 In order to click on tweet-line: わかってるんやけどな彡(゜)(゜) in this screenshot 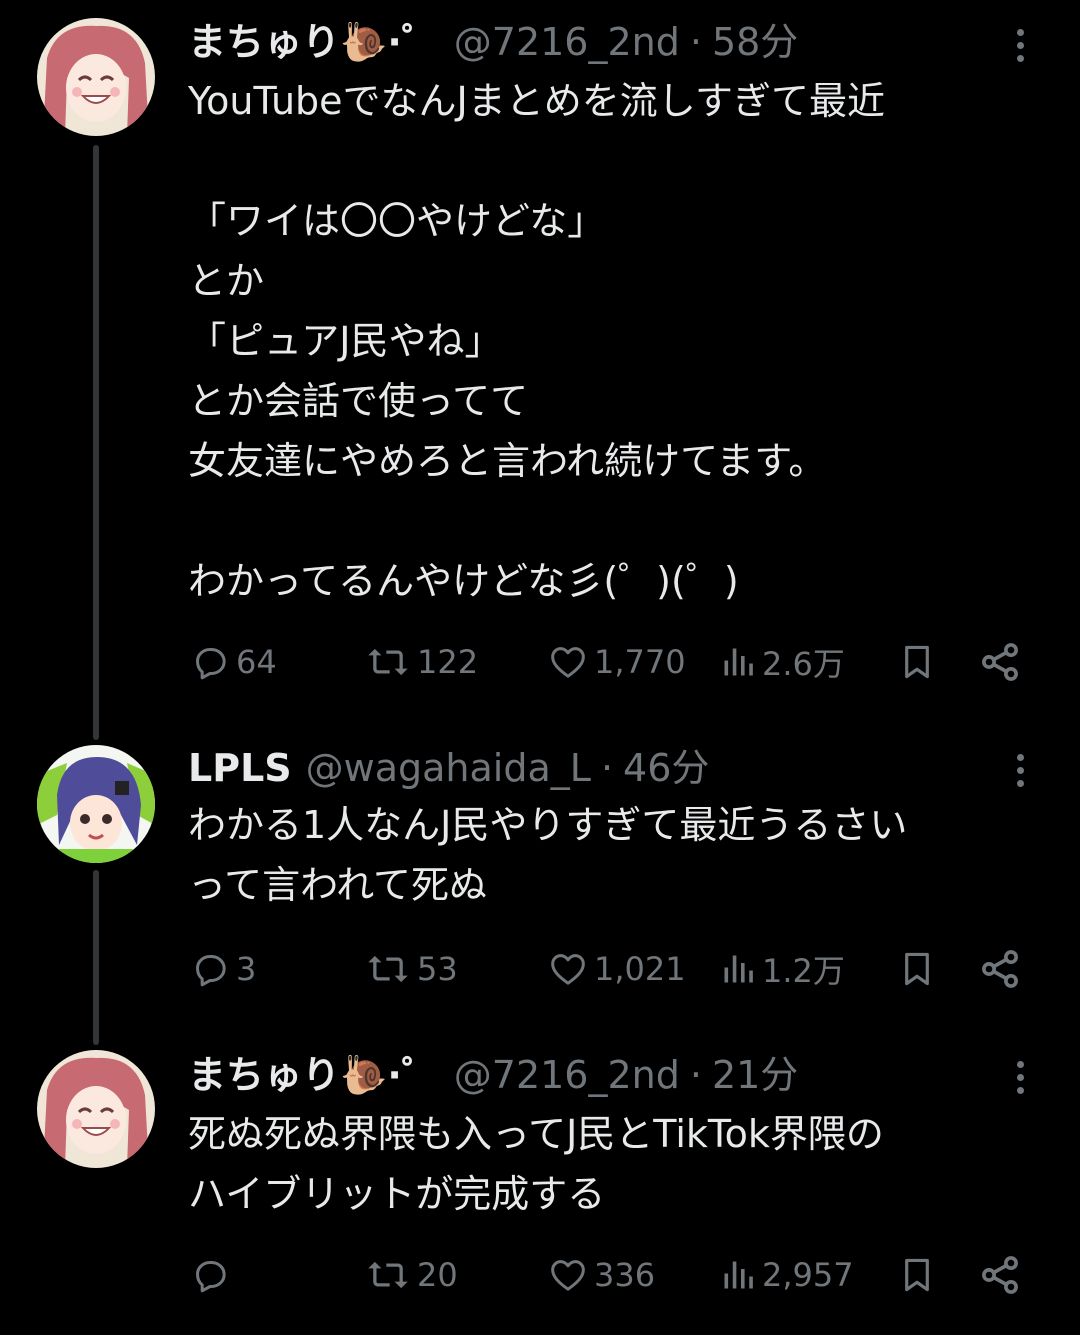, I will do `click(463, 581)`.